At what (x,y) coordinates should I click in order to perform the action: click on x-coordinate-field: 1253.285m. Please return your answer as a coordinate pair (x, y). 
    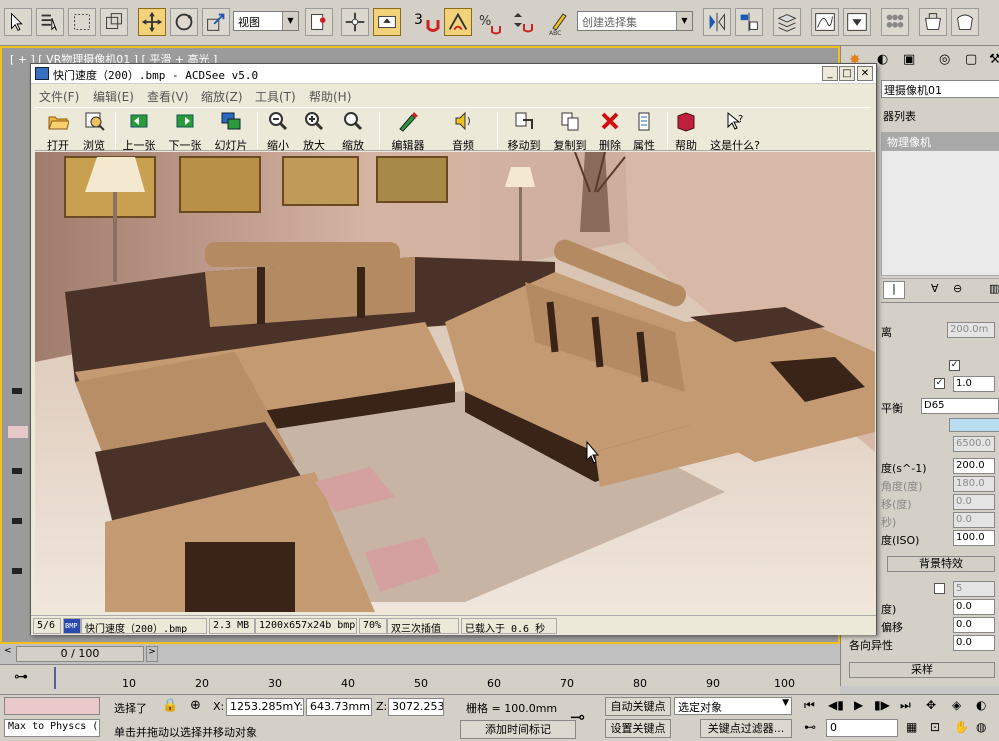
    Looking at the image, I should click on (265, 707).